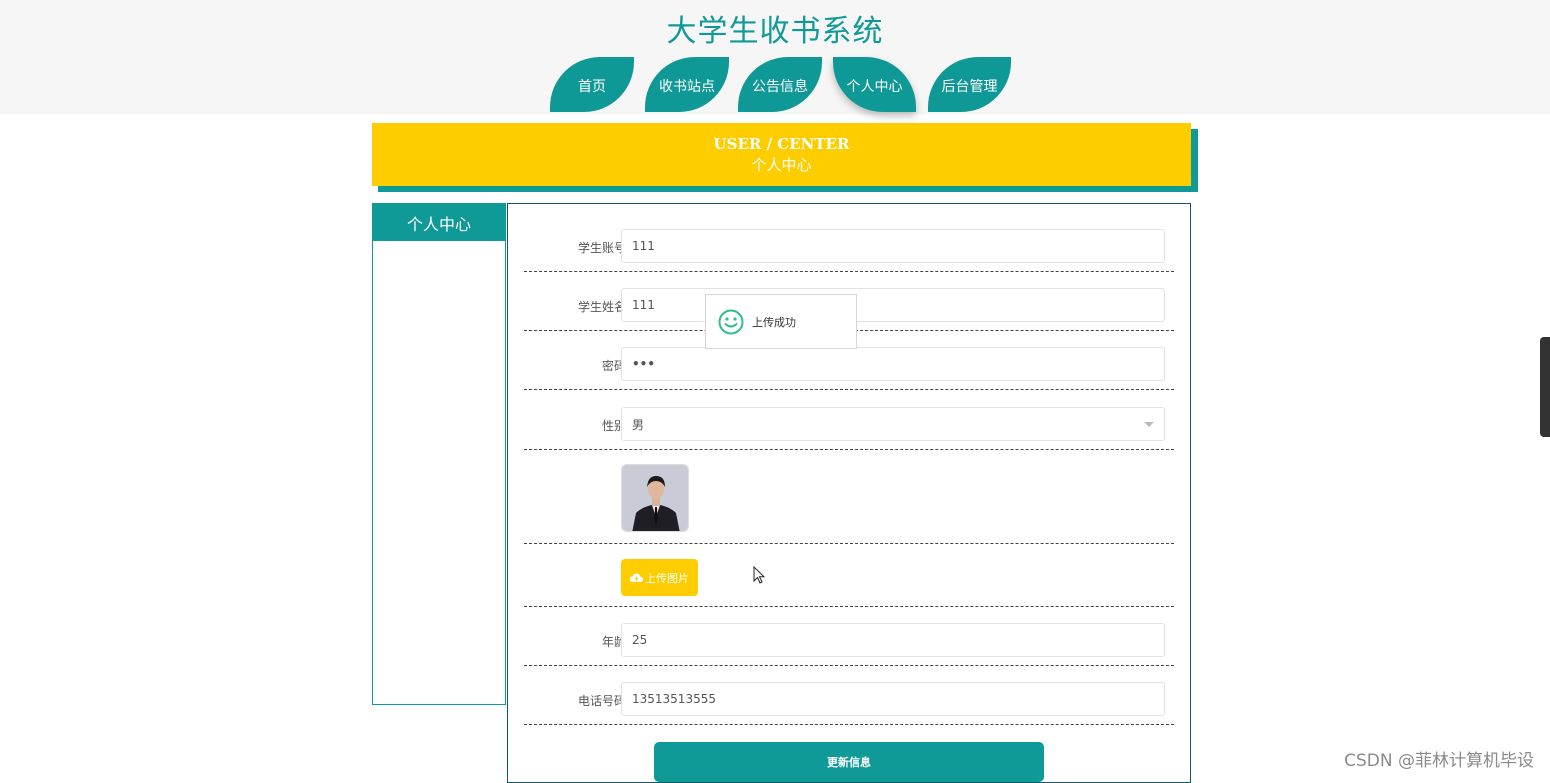 Image resolution: width=1550 pixels, height=783 pixels. What do you see at coordinates (893, 699) in the screenshot?
I see `phone-input: 13513513555` at bounding box center [893, 699].